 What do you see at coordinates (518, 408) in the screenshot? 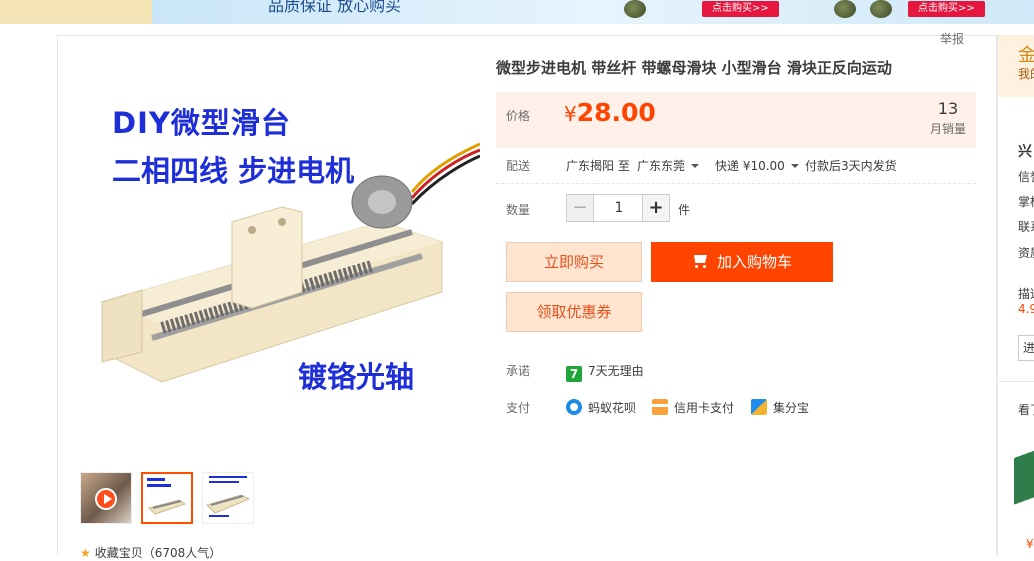
I see `payment-label: 支付` at bounding box center [518, 408].